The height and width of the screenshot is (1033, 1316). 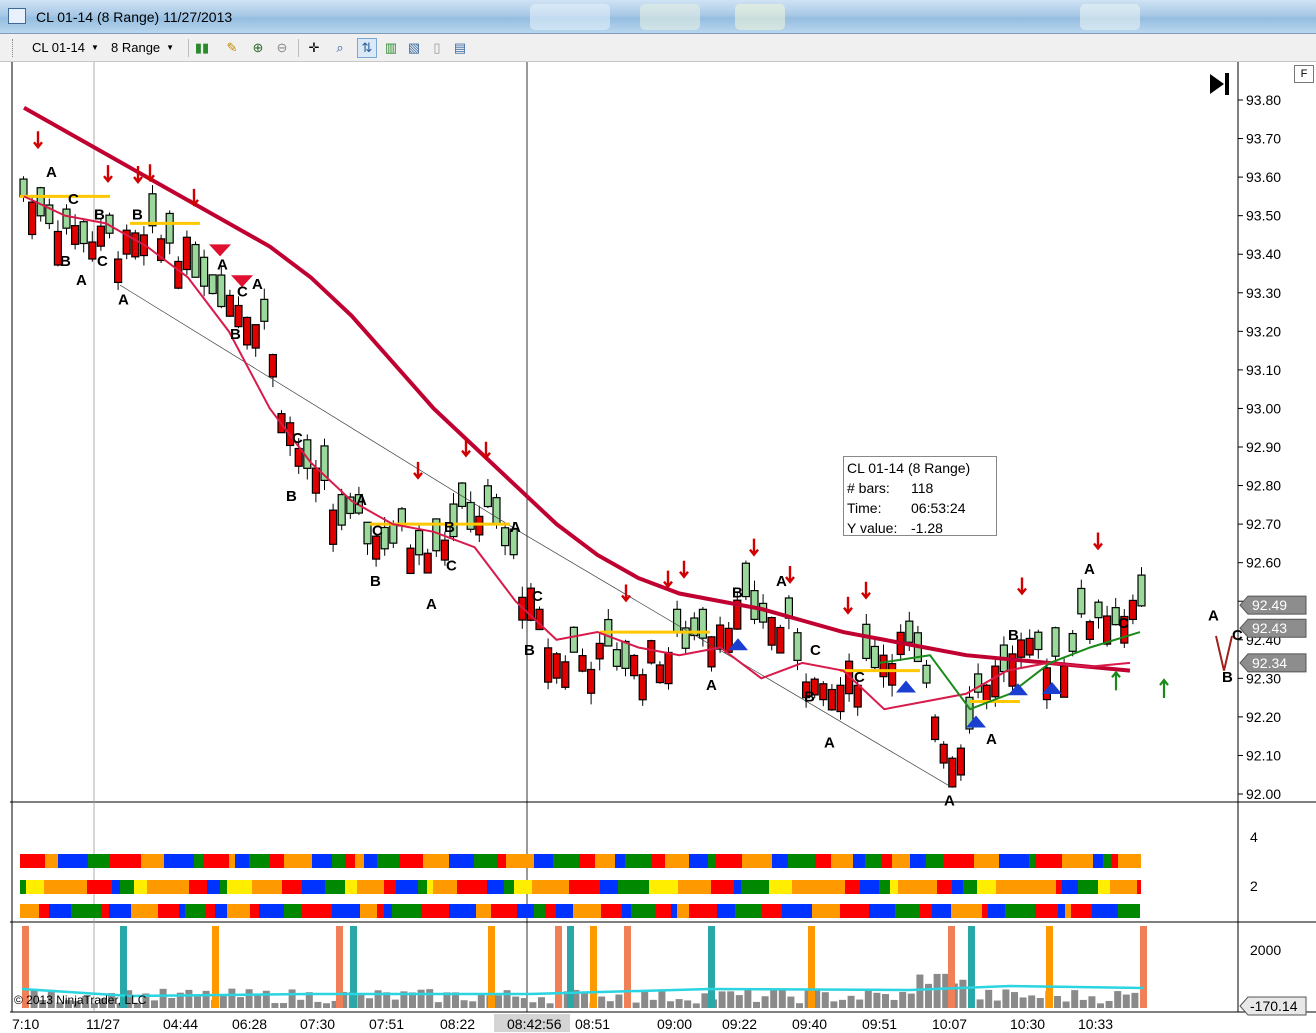 What do you see at coordinates (282, 48) in the screenshot?
I see `magnify-minus-icon: ⊖` at bounding box center [282, 48].